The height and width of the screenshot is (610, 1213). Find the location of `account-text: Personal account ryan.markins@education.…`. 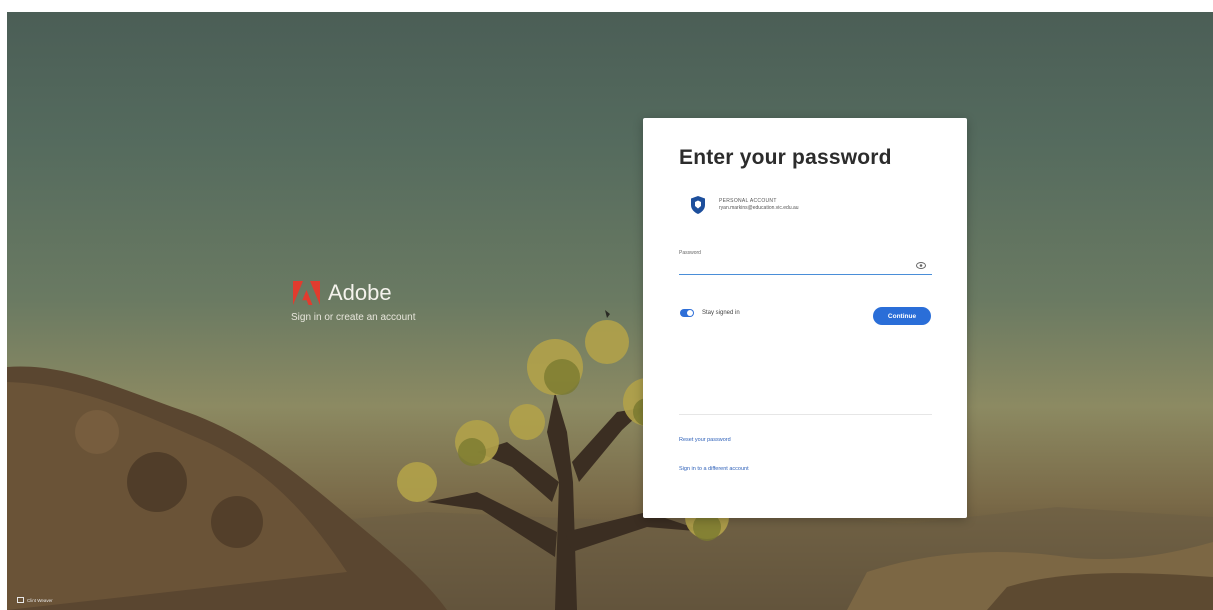

account-text: Personal account ryan.markins@education.… is located at coordinates (759, 205).